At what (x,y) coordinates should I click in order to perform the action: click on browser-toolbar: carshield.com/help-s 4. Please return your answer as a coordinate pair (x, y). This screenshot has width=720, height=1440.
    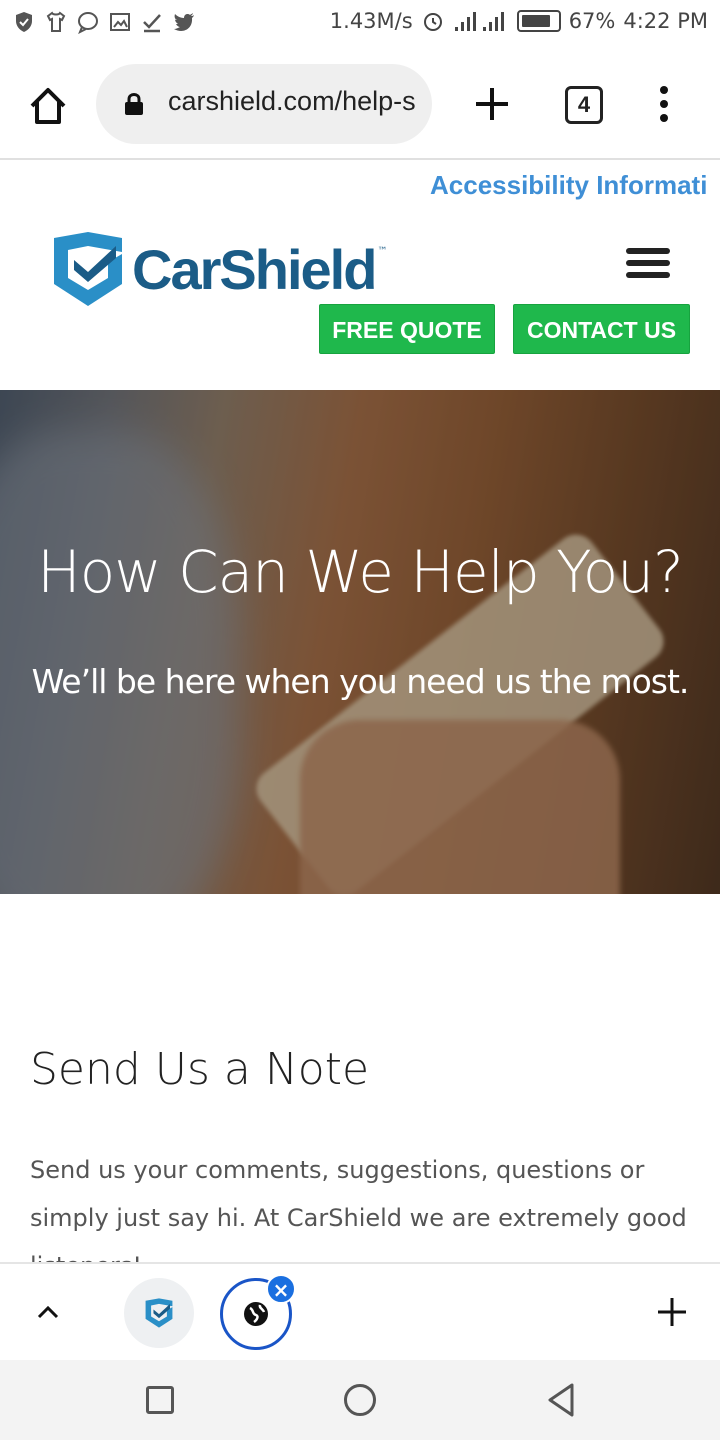
    Looking at the image, I should click on (360, 105).